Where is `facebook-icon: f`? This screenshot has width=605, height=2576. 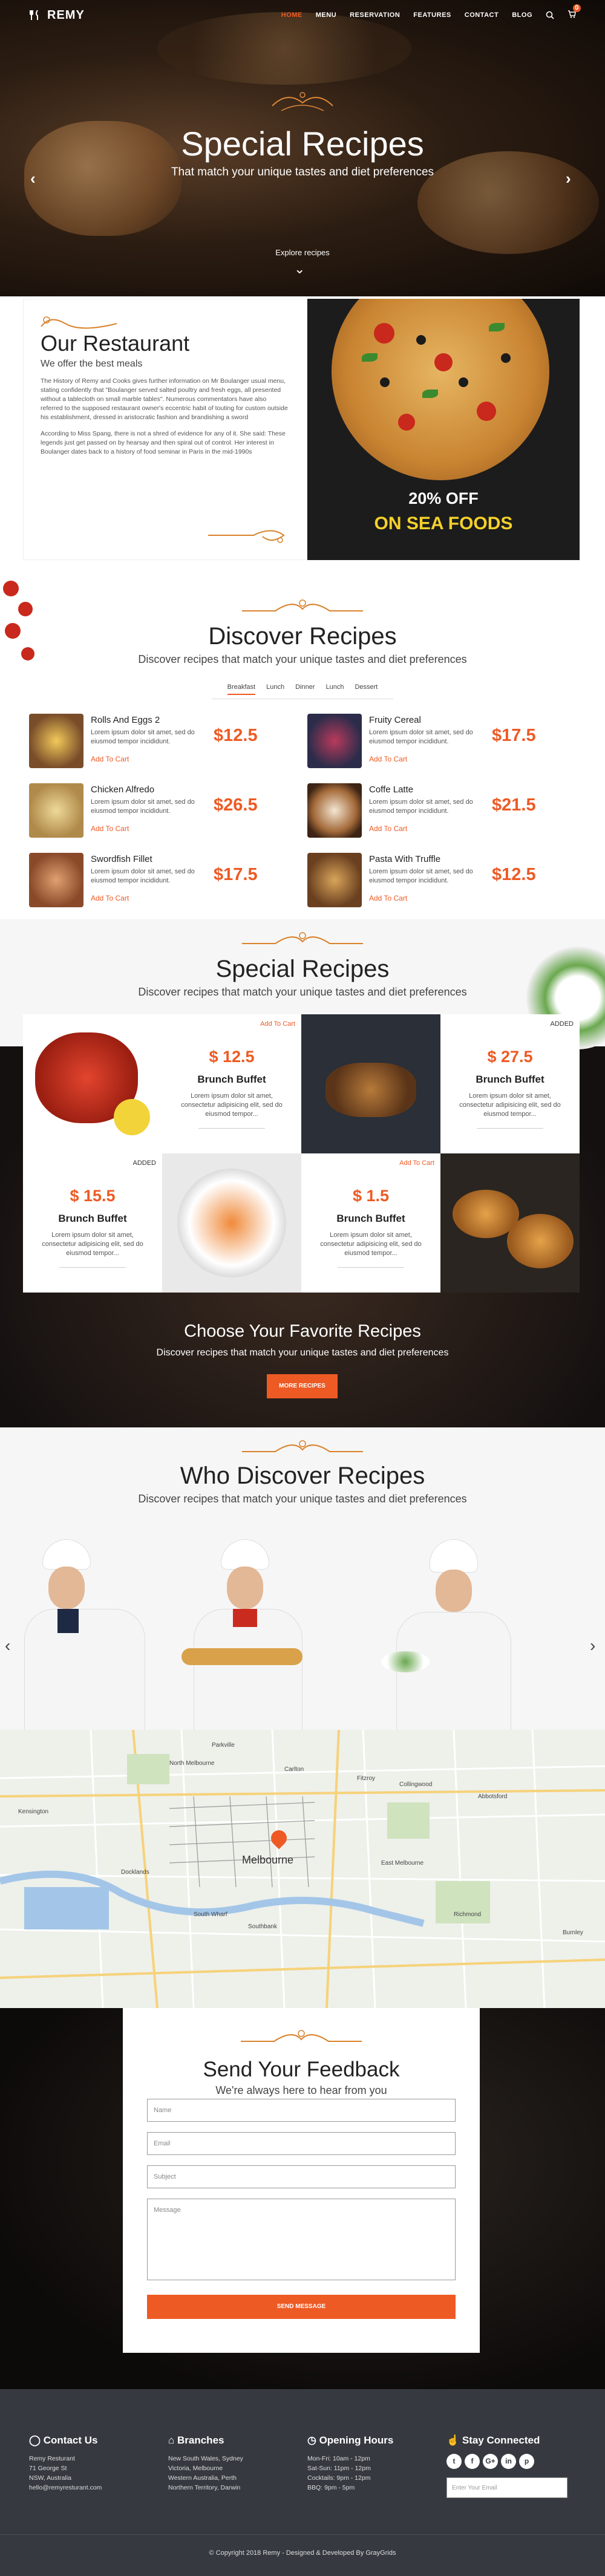
facebook-icon: f is located at coordinates (472, 2461).